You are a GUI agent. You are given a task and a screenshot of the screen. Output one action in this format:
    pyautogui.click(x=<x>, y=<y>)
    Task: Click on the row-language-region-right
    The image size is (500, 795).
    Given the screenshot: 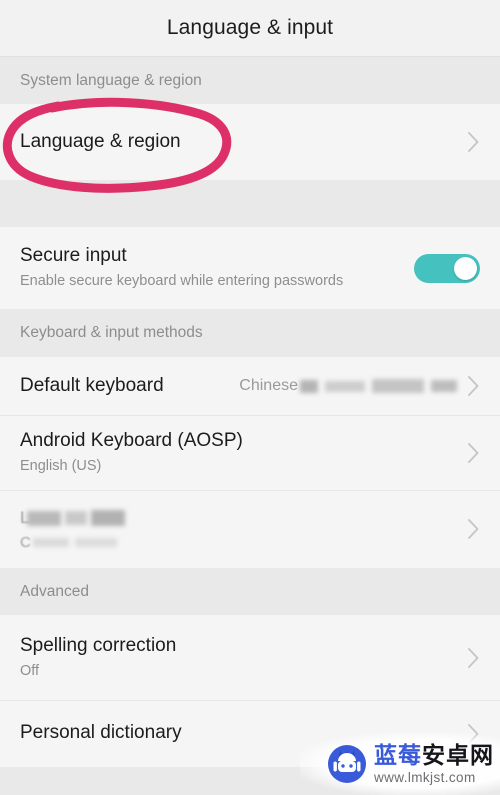 What is the action you would take?
    pyautogui.click(x=473, y=142)
    